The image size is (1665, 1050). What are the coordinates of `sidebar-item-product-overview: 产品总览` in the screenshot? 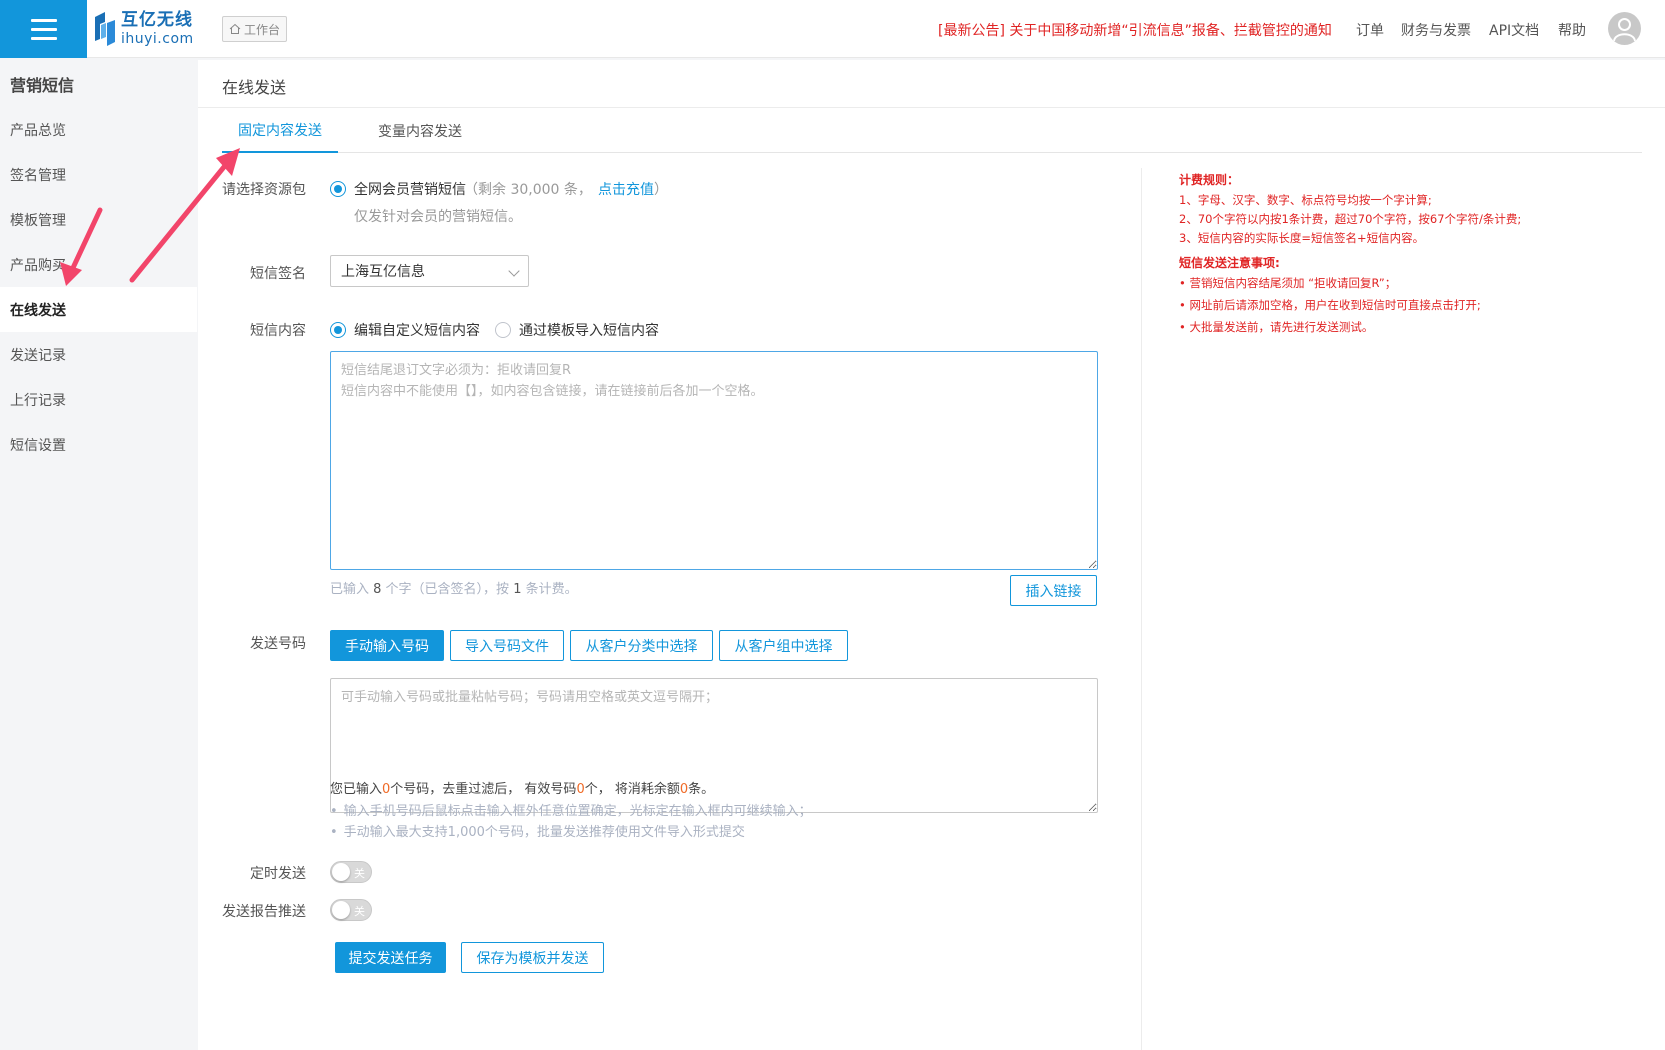 It's located at (98, 129).